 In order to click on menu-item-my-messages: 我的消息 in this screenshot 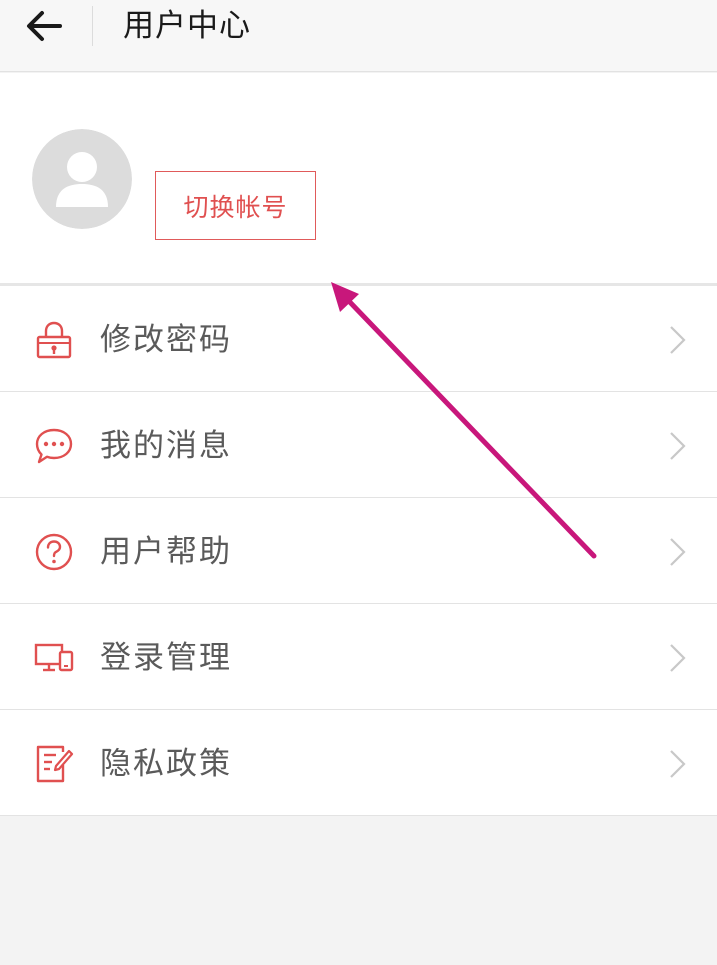, I will do `click(358, 445)`.